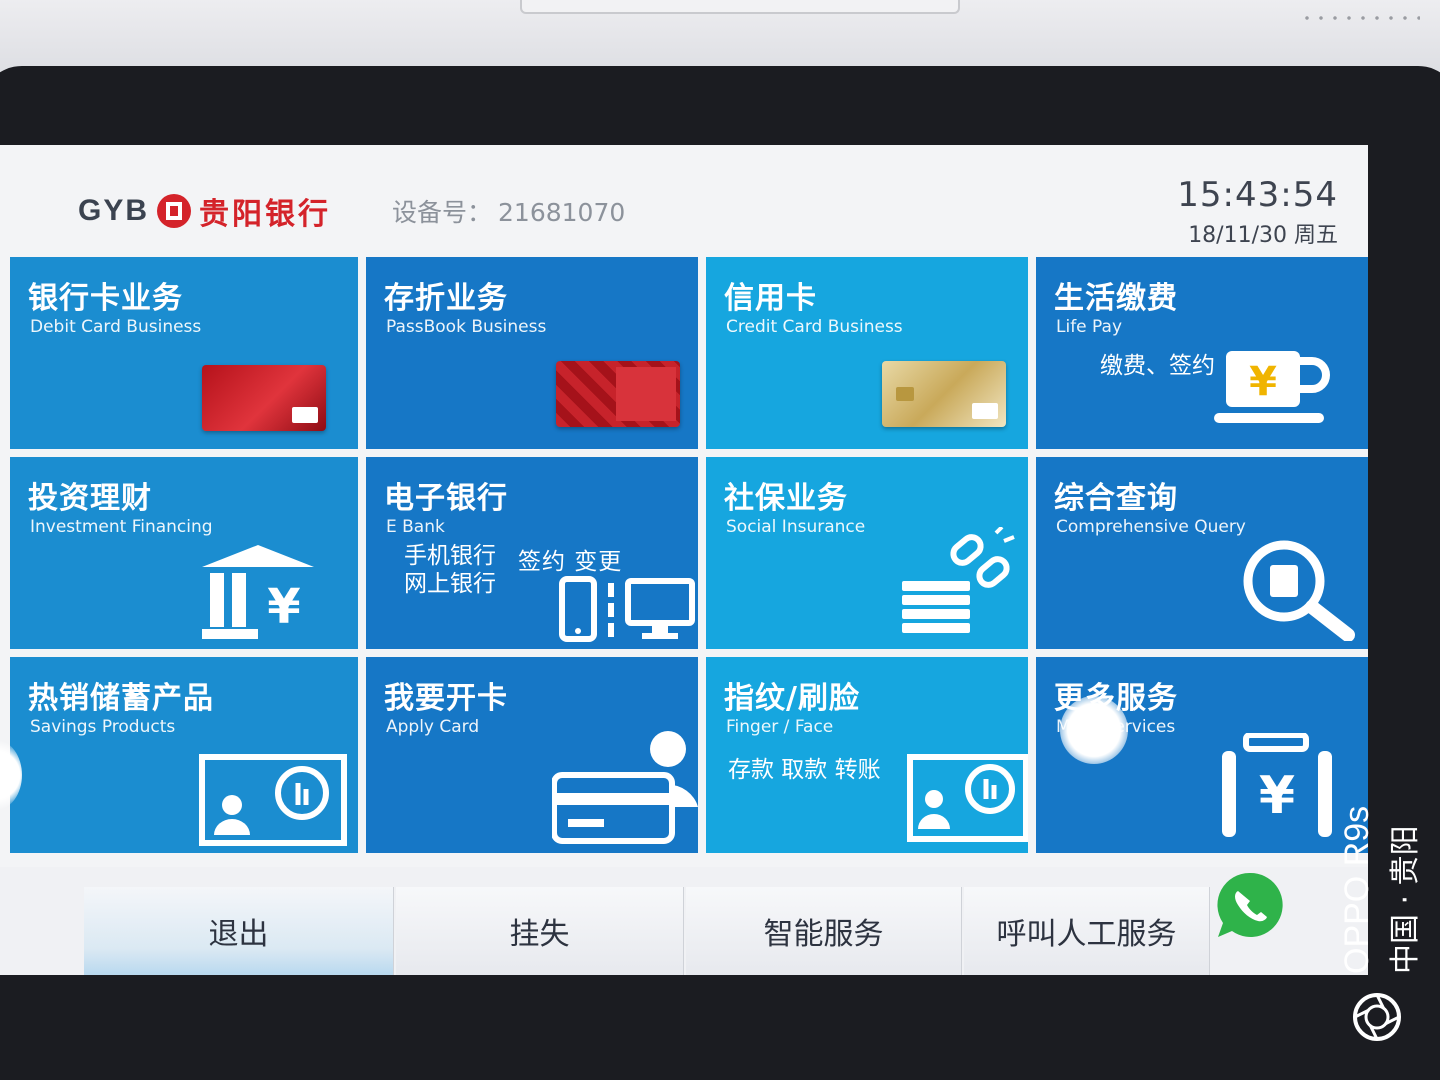 This screenshot has height=1080, width=1440. What do you see at coordinates (796, 527) in the screenshot?
I see `tile-subtitle: Social Insurance` at bounding box center [796, 527].